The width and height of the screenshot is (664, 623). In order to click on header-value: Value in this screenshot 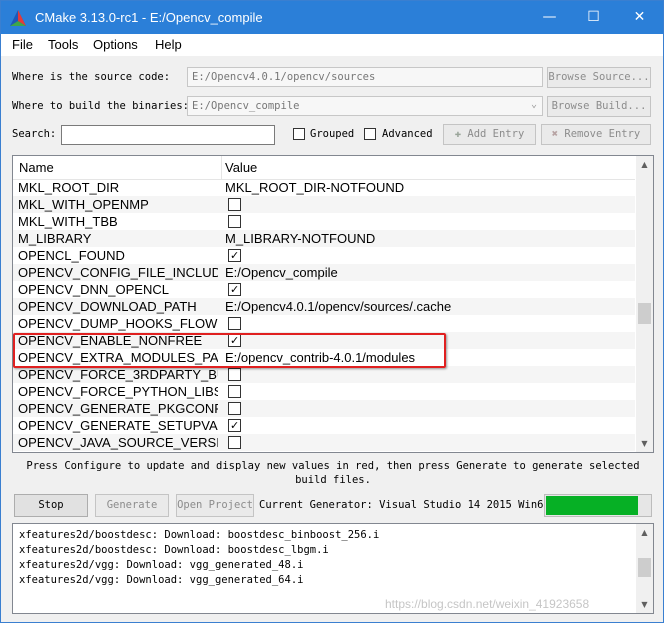, I will do `click(241, 167)`.